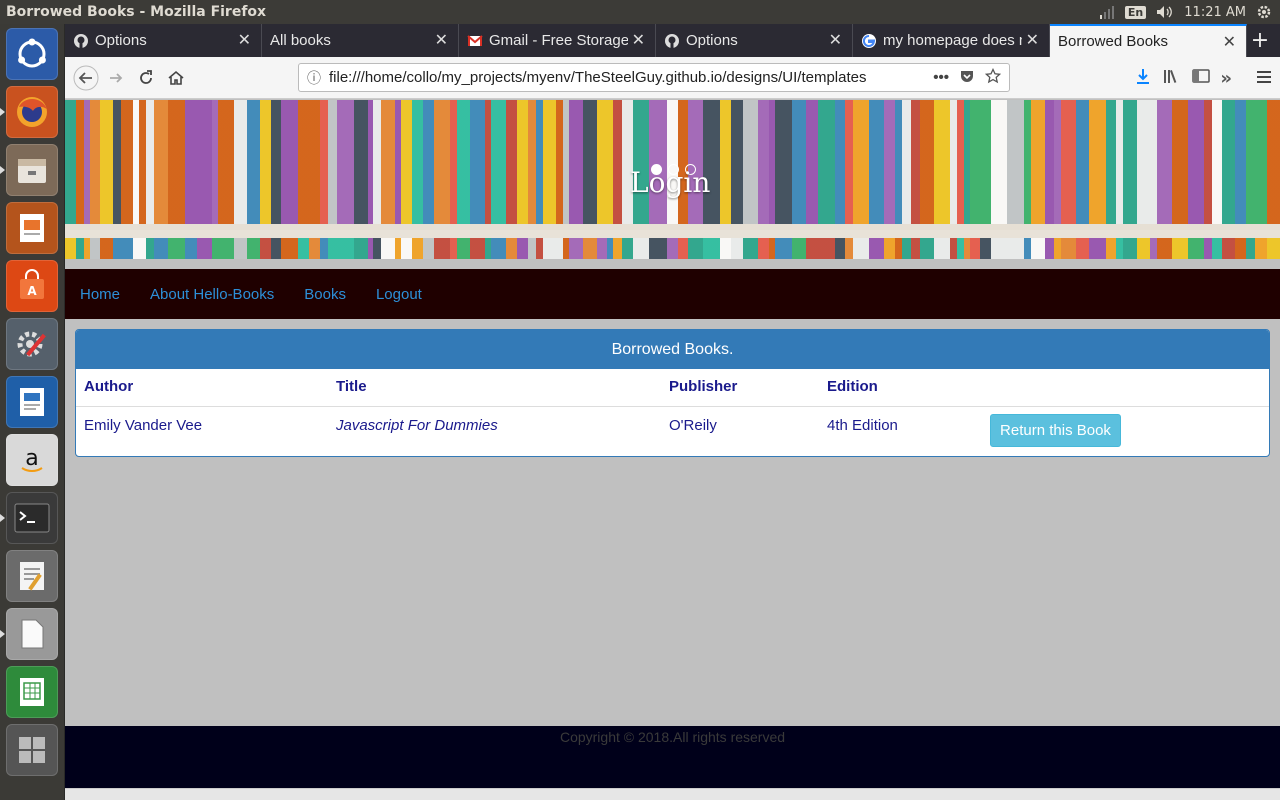  Describe the element at coordinates (672, 737) in the screenshot. I see `copyright-text: Copyright © 2018.All rights reserved` at that location.